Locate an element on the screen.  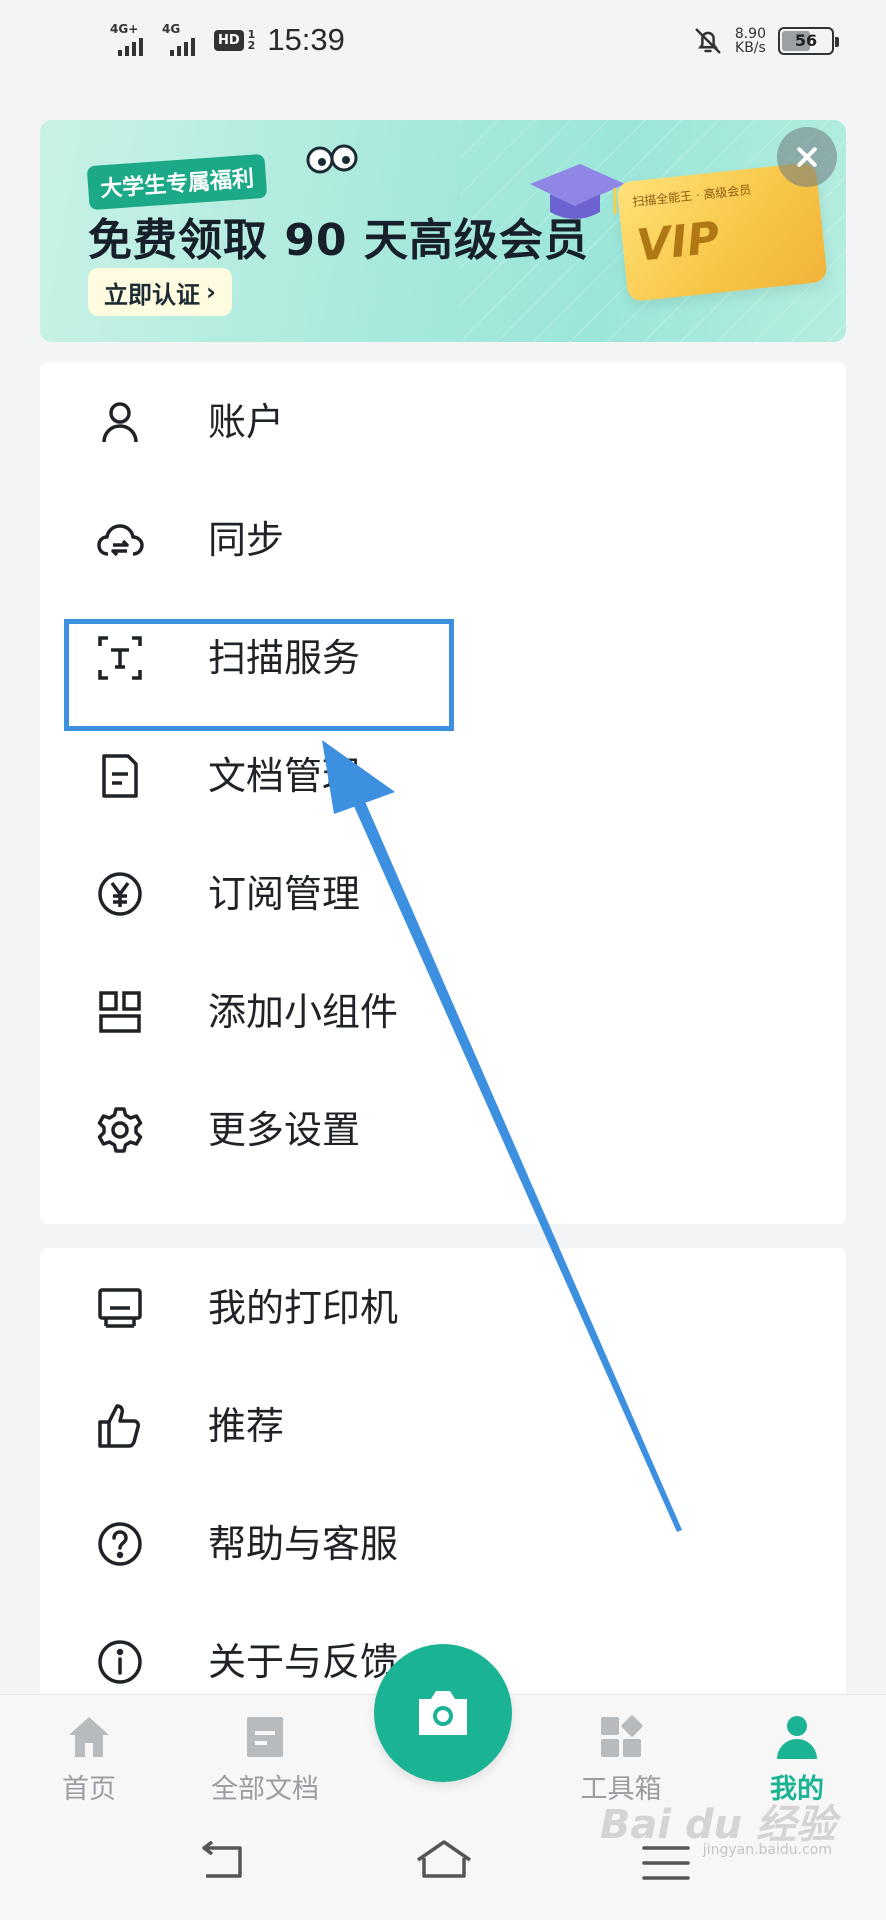
banner-title: 免费领取 90 天高级会员 is located at coordinates (338, 240).